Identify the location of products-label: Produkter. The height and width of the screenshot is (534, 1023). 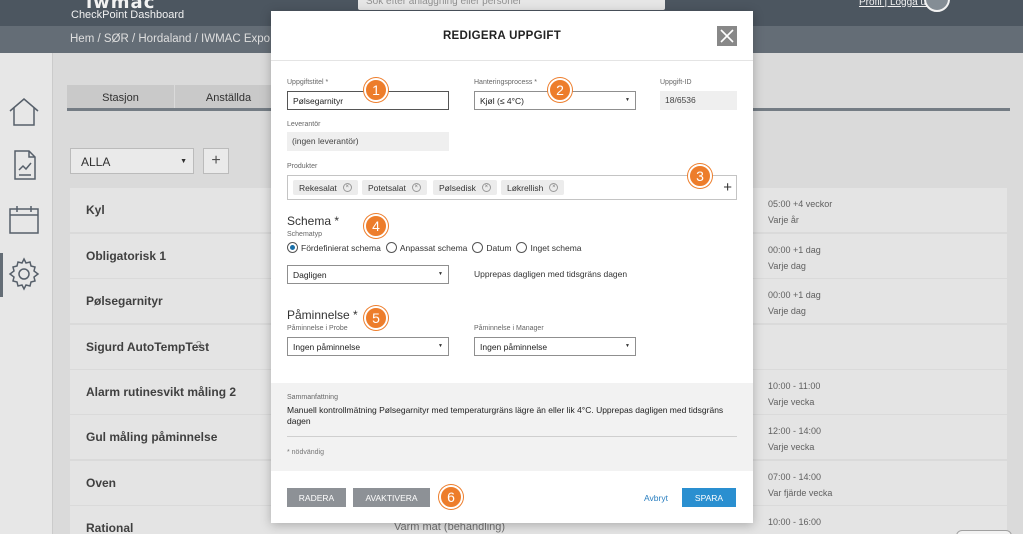
(302, 166).